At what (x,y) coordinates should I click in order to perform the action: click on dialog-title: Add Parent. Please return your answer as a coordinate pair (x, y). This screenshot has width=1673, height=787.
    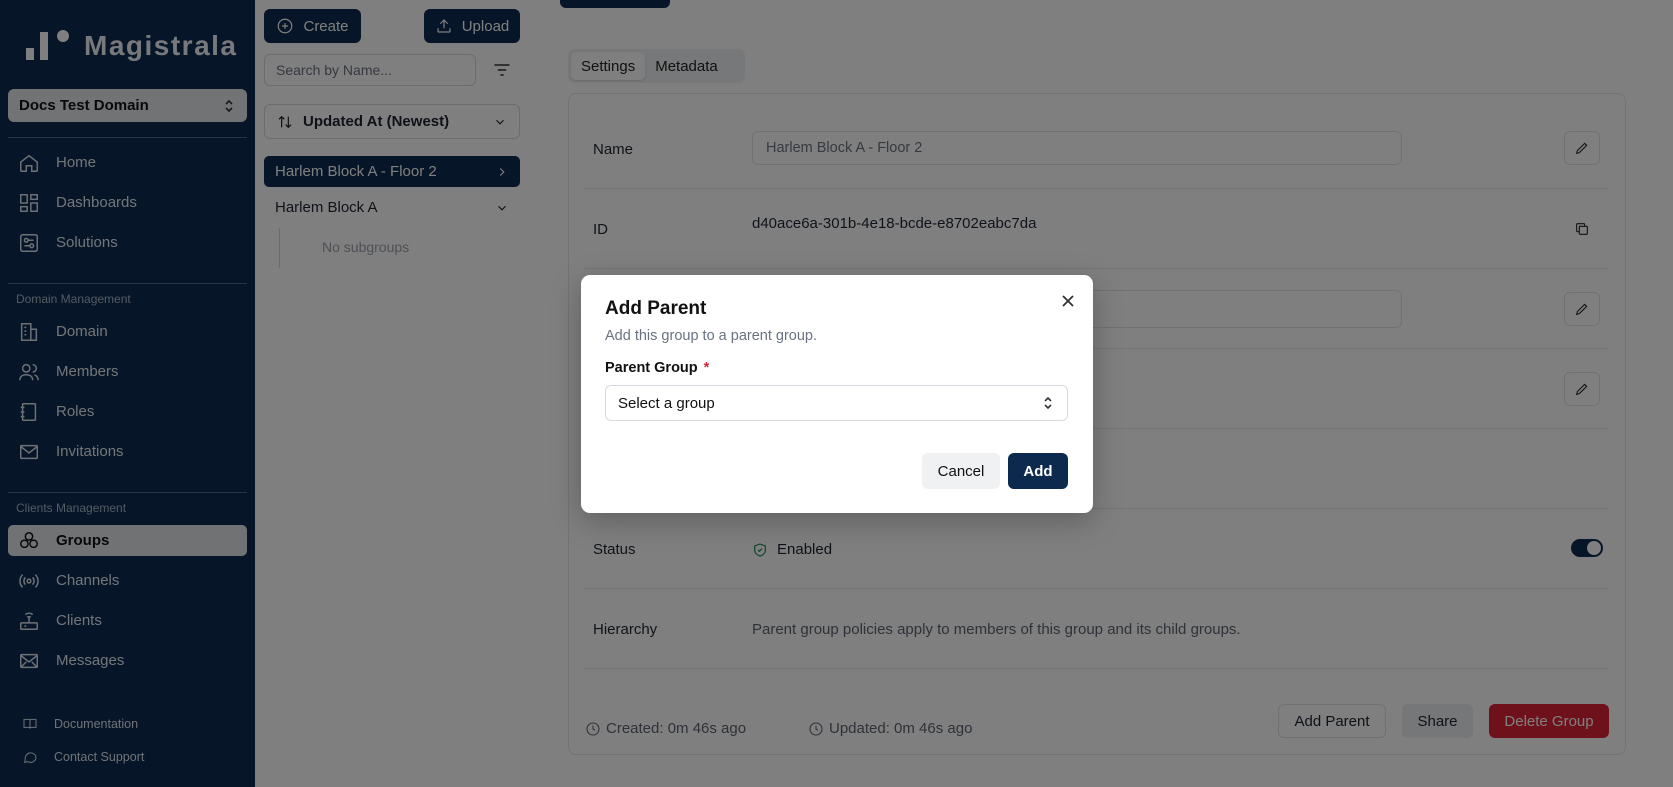
    Looking at the image, I should click on (656, 308).